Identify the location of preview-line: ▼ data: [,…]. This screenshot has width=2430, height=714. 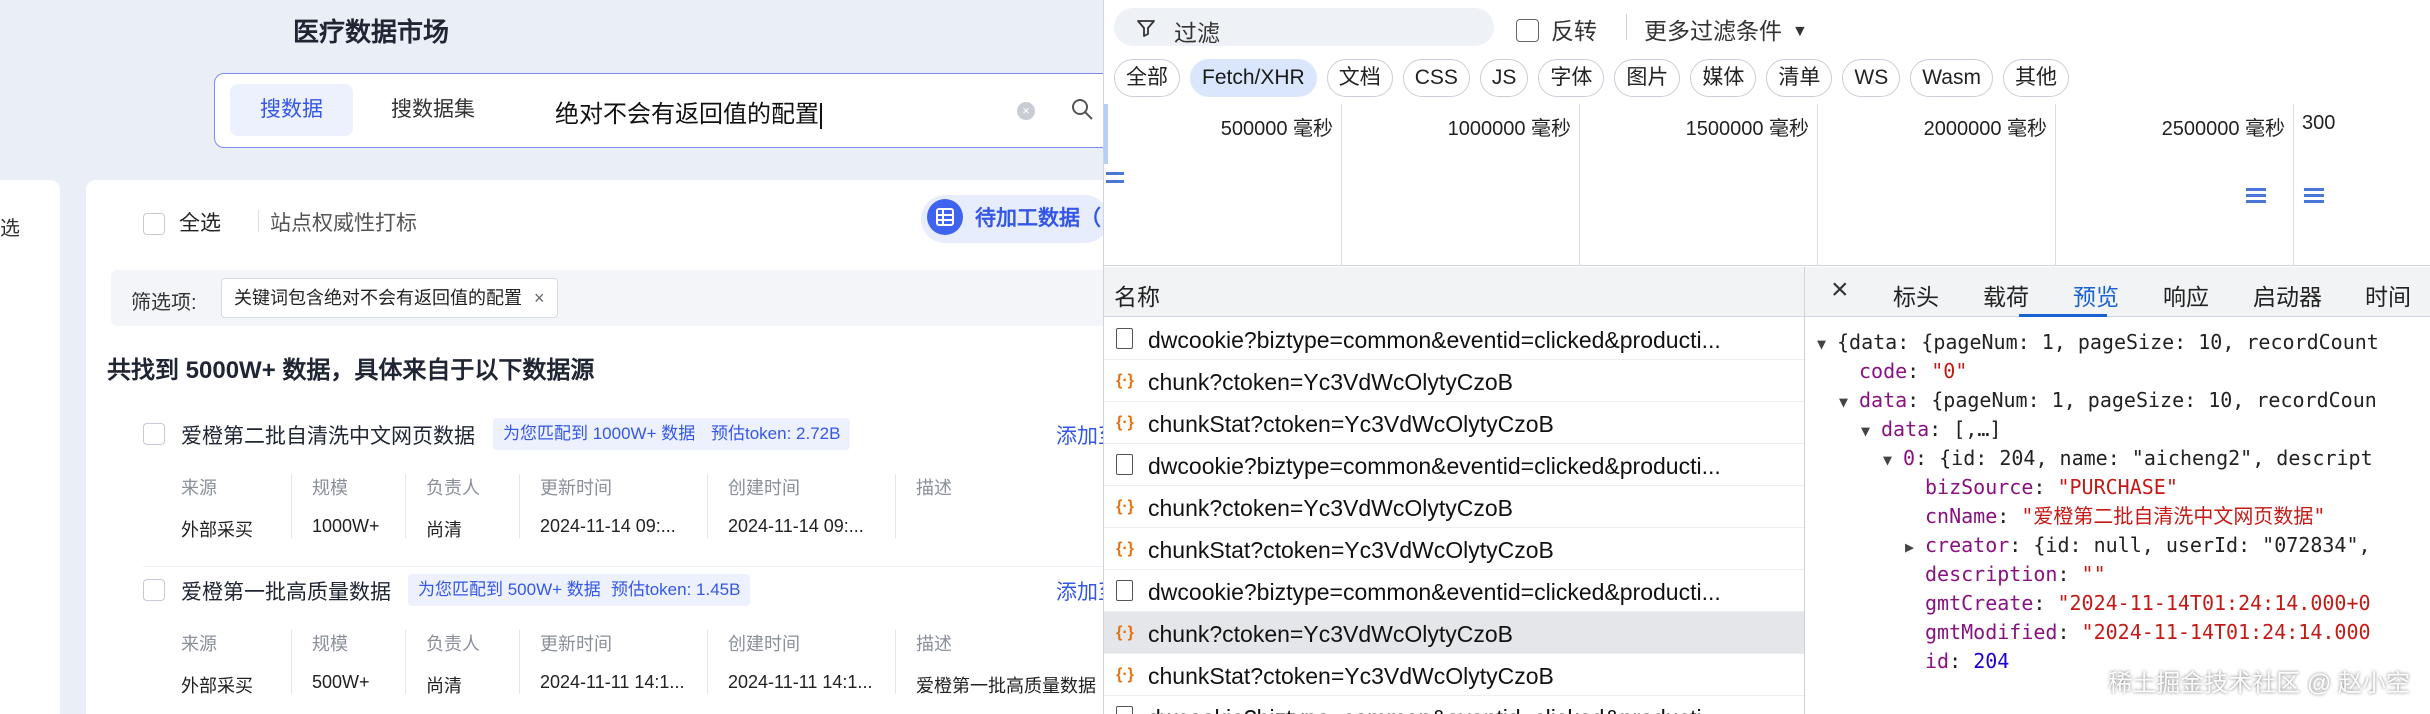
(1931, 429).